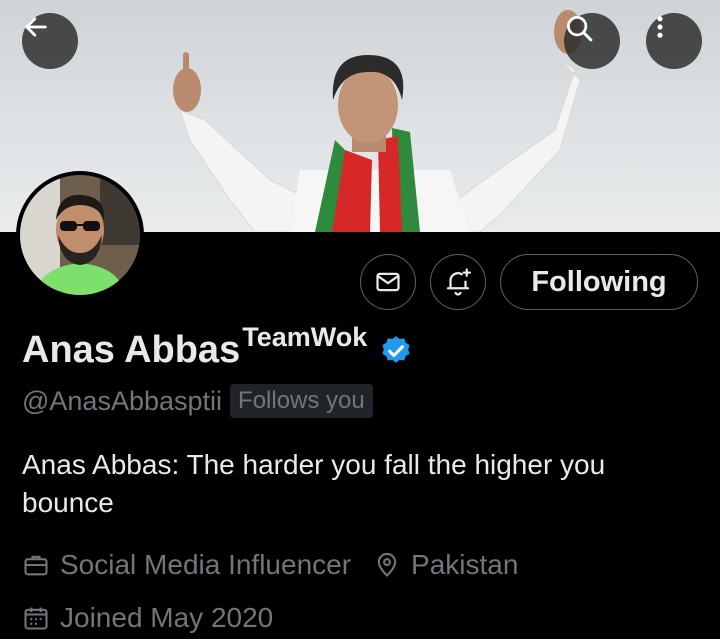 This screenshot has width=720, height=639. I want to click on notifications-button, so click(458, 282).